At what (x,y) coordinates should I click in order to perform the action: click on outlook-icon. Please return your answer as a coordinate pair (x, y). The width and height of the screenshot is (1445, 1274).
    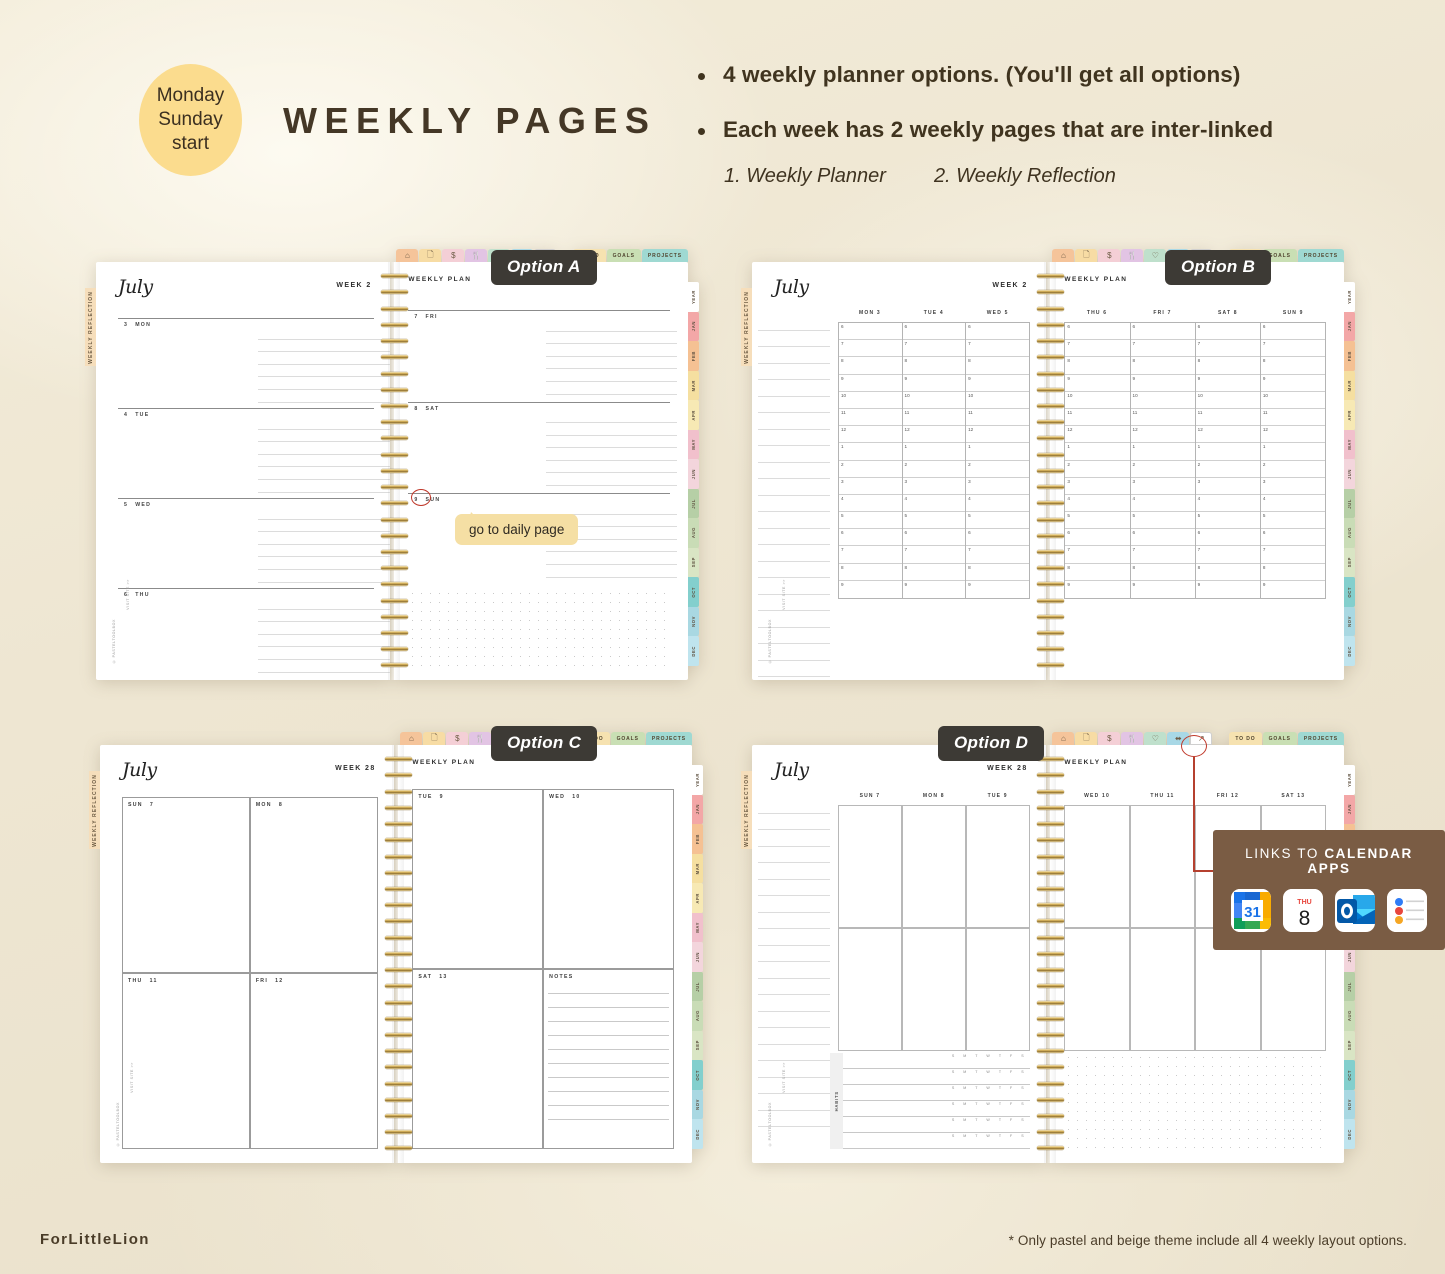
    Looking at the image, I should click on (1355, 910).